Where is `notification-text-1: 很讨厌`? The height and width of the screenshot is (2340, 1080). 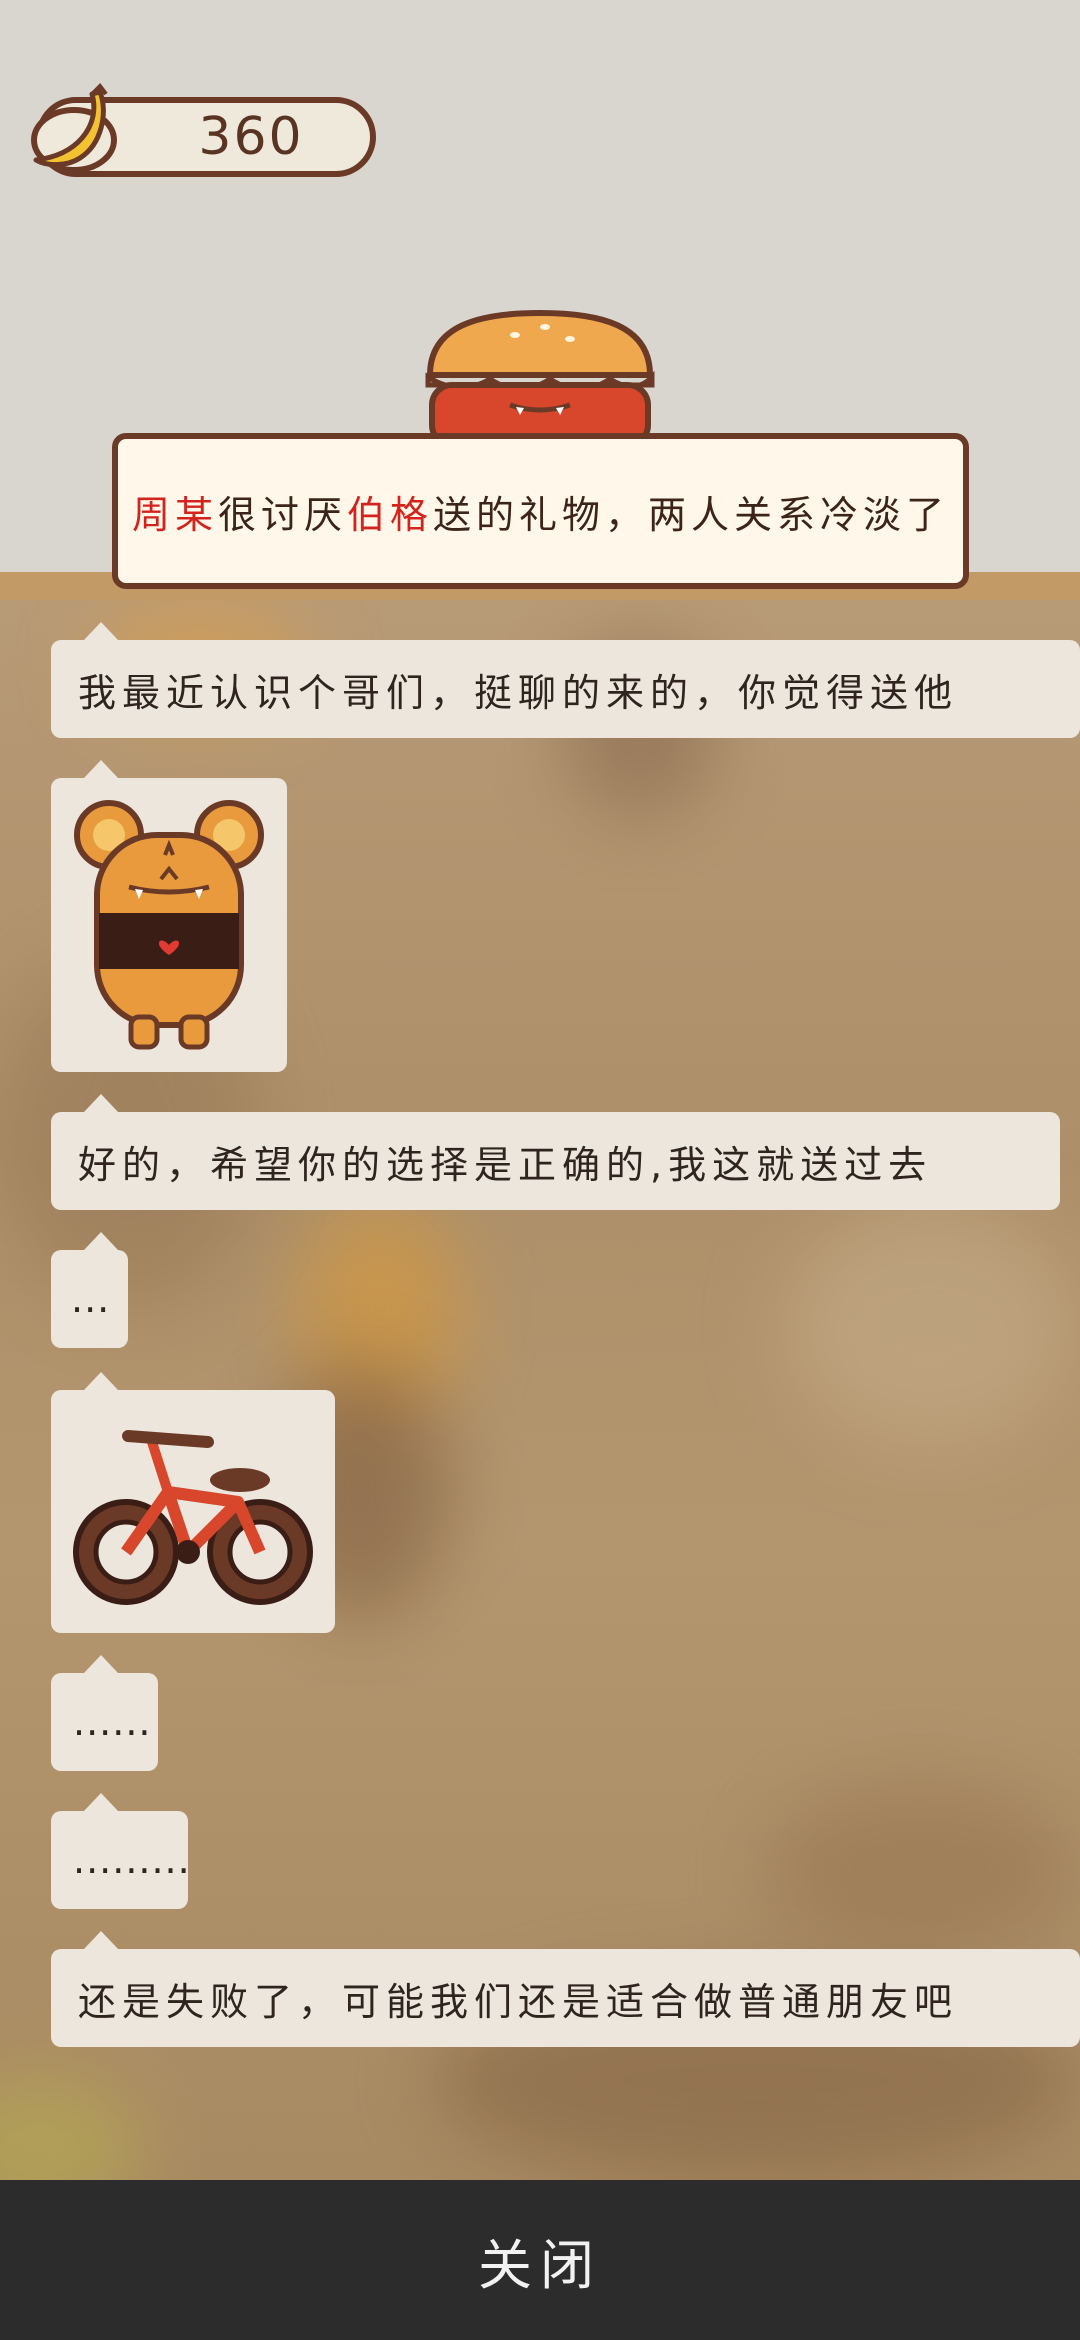
notification-text-1: 很讨厌 is located at coordinates (282, 514).